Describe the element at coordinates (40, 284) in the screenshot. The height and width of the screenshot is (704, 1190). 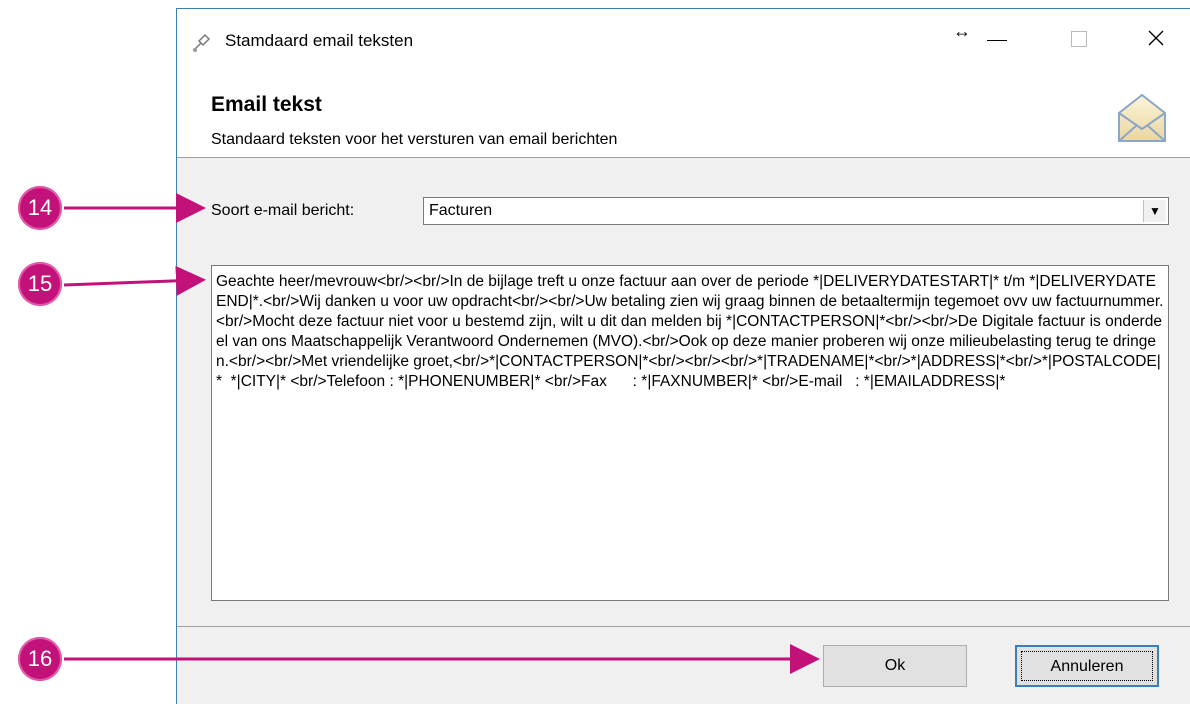
I see `callout-badge-15: 15` at that location.